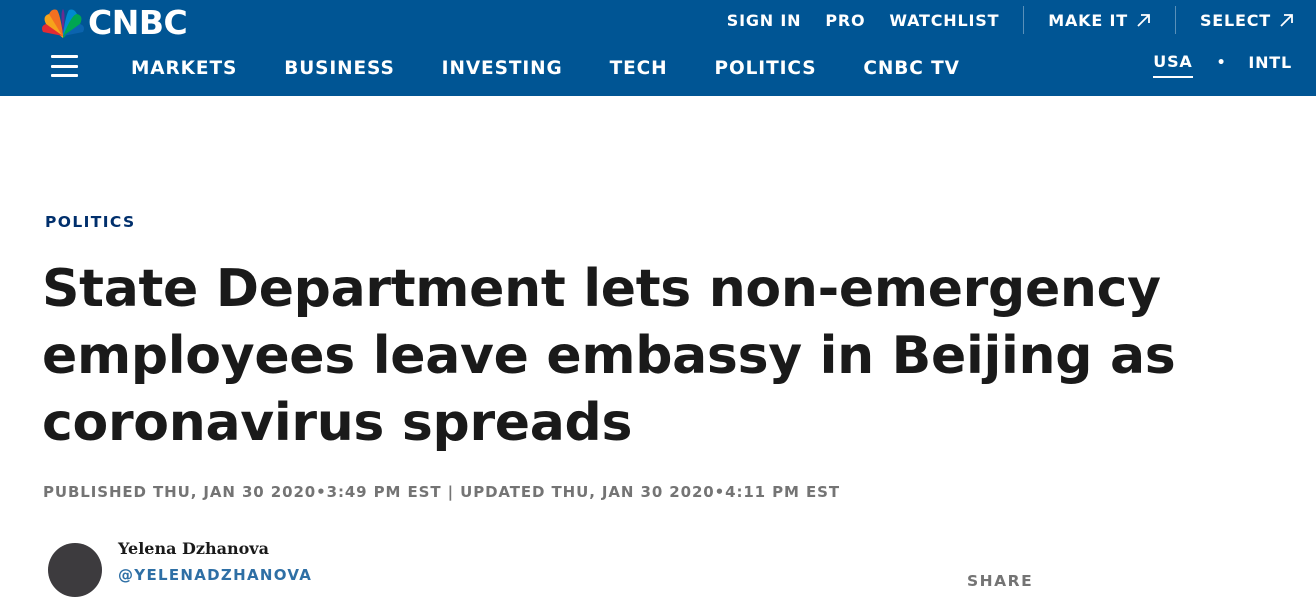  What do you see at coordinates (90, 222) in the screenshot?
I see `section-label: POLITICS` at bounding box center [90, 222].